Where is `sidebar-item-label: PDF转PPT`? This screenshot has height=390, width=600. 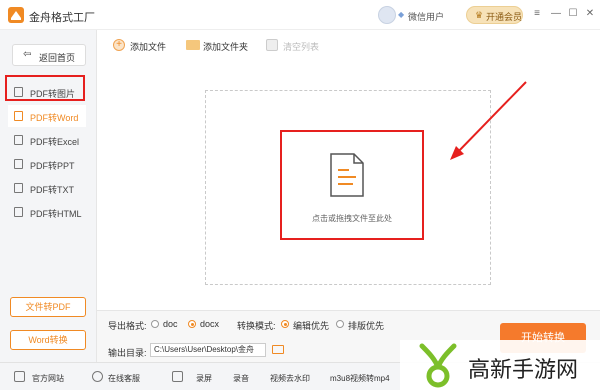
sidebar-item-label: PDF转PPT is located at coordinates (52, 166).